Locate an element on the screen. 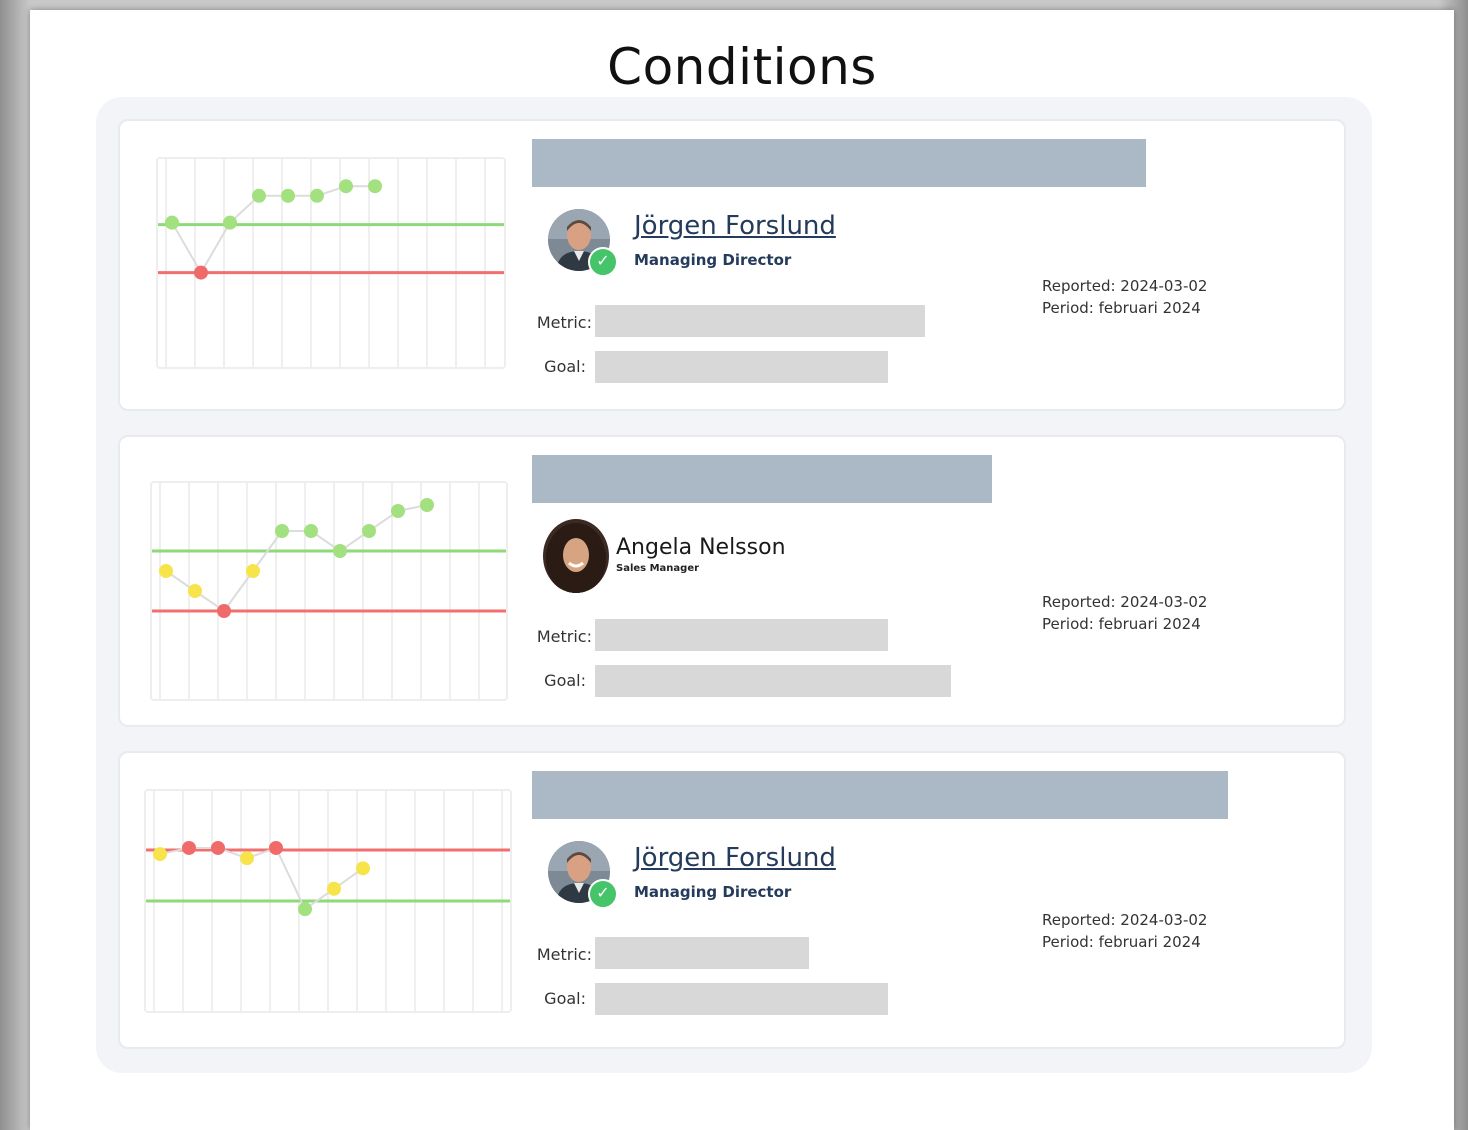  person-role: Sales Manager is located at coordinates (658, 568).